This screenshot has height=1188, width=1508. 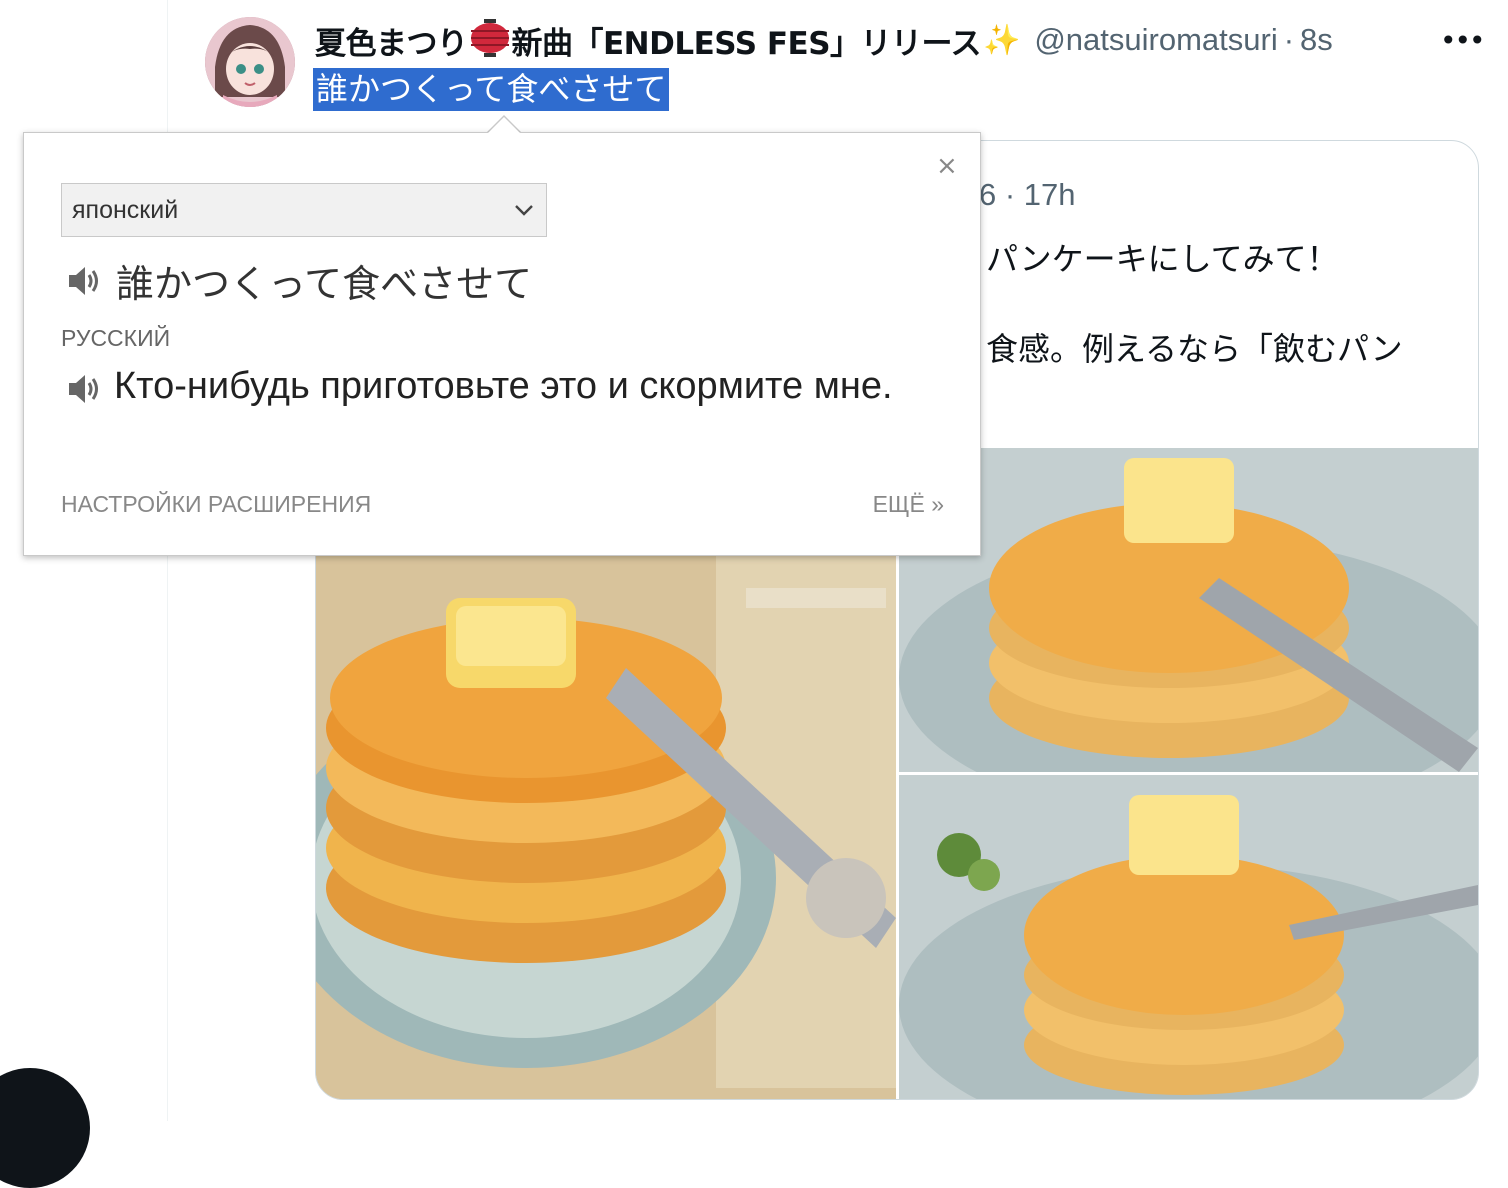 I want to click on source-language-select: японский, so click(x=304, y=210).